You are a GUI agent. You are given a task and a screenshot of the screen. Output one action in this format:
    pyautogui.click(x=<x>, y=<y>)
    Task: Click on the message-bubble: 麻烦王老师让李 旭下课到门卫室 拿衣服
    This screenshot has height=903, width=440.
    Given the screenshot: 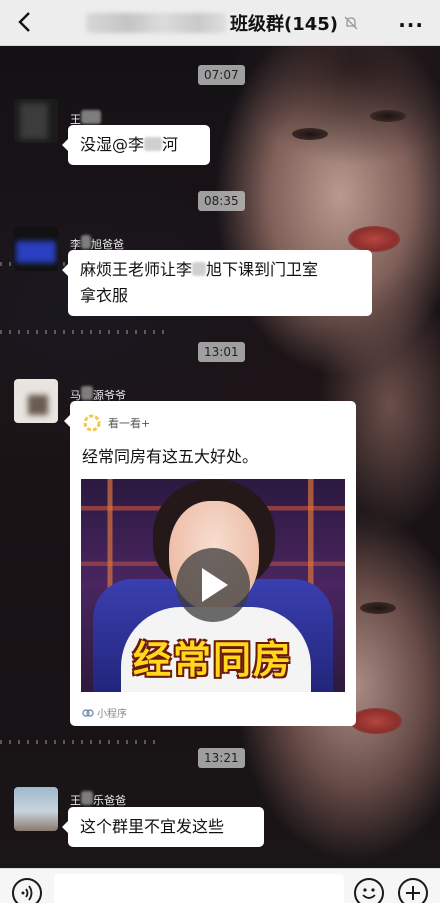 What is the action you would take?
    pyautogui.click(x=217, y=283)
    